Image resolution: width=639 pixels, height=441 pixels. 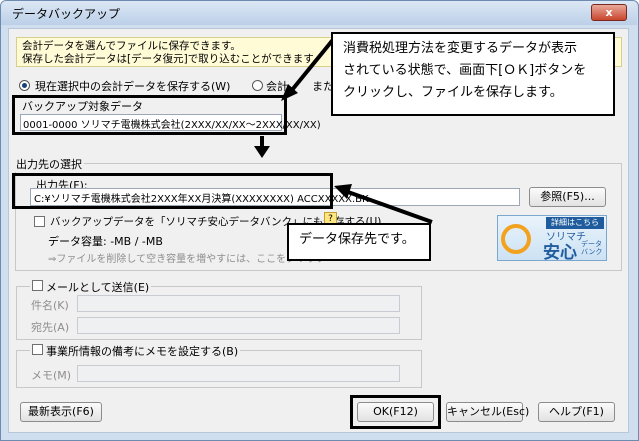 I want to click on callout-destination: データ保存先です。, so click(x=359, y=242).